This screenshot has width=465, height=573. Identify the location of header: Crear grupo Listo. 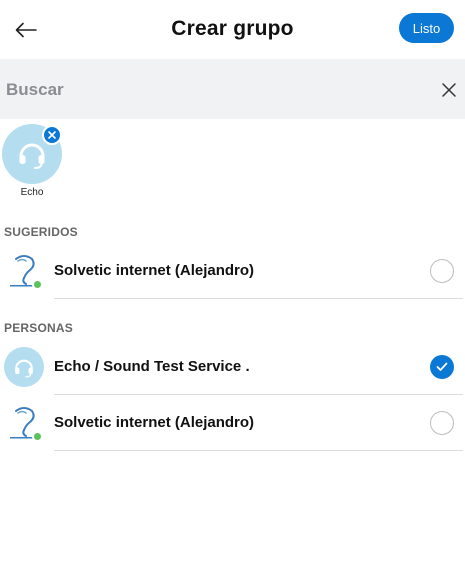
(232, 29).